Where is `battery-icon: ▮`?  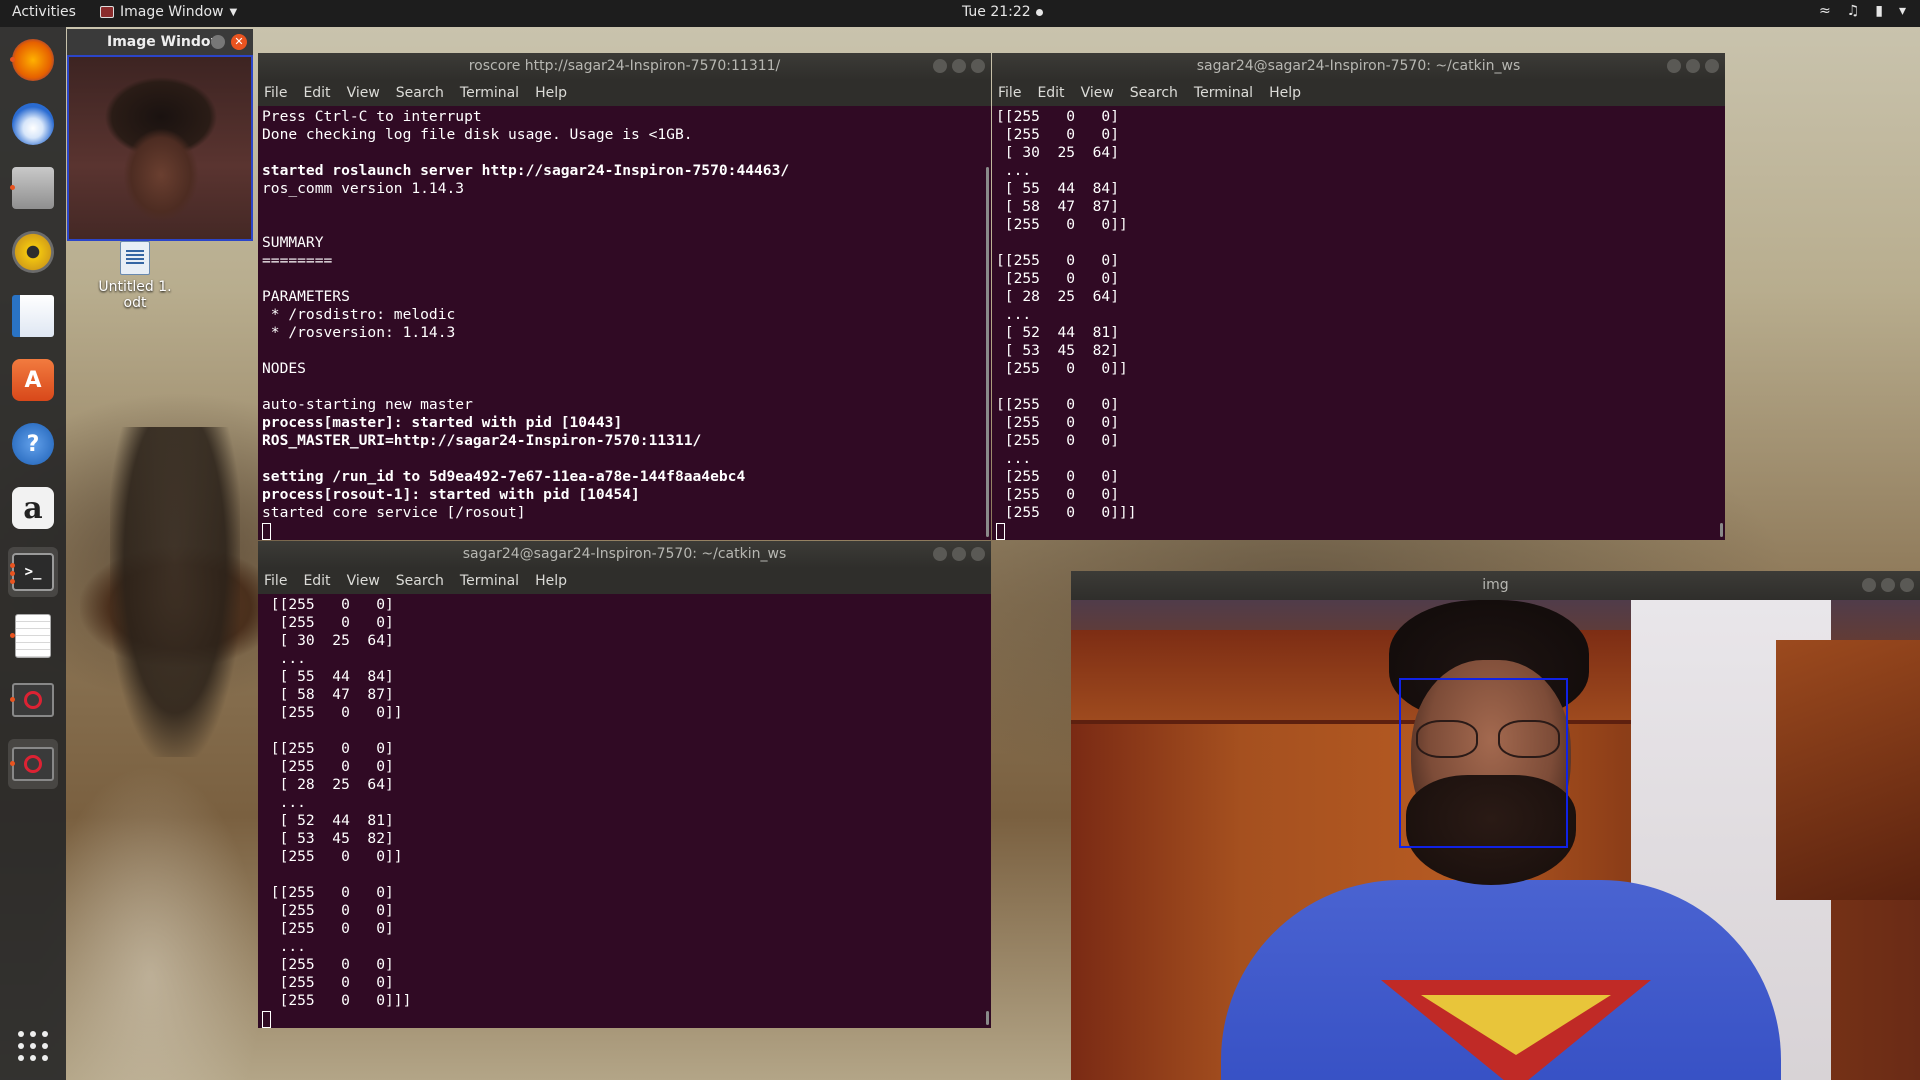 battery-icon: ▮ is located at coordinates (1879, 11).